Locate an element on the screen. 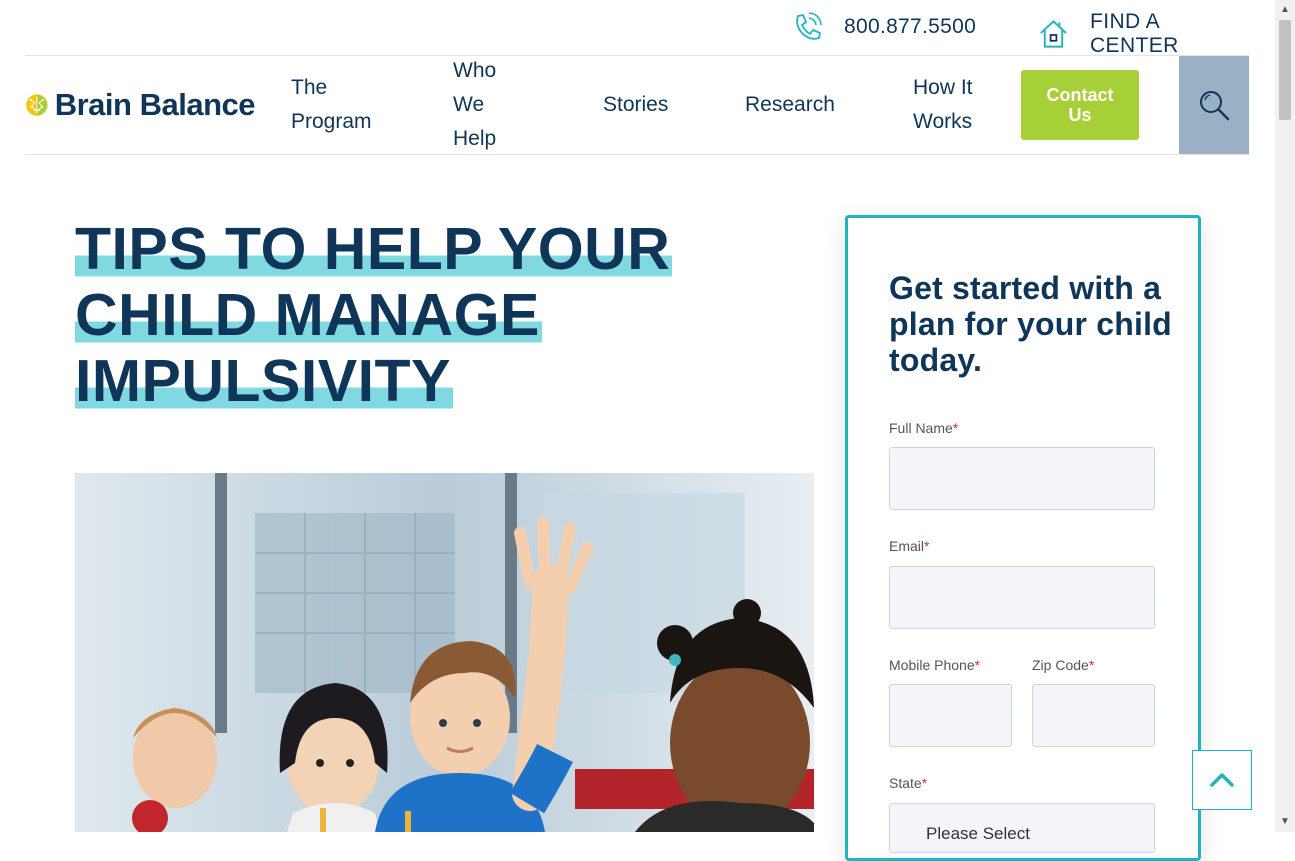 Image resolution: width=1295 pixels, height=861 pixels. field-label-text: State is located at coordinates (905, 783).